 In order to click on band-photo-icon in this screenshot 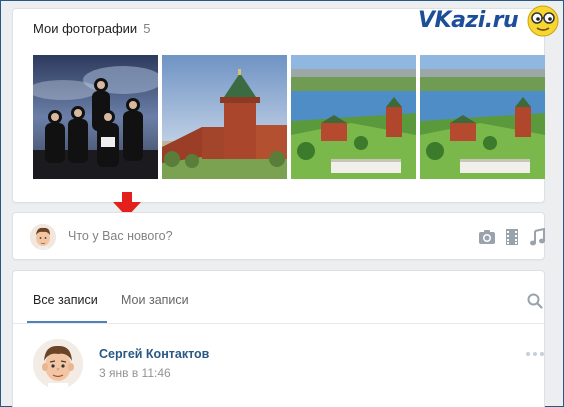, I will do `click(95, 117)`.